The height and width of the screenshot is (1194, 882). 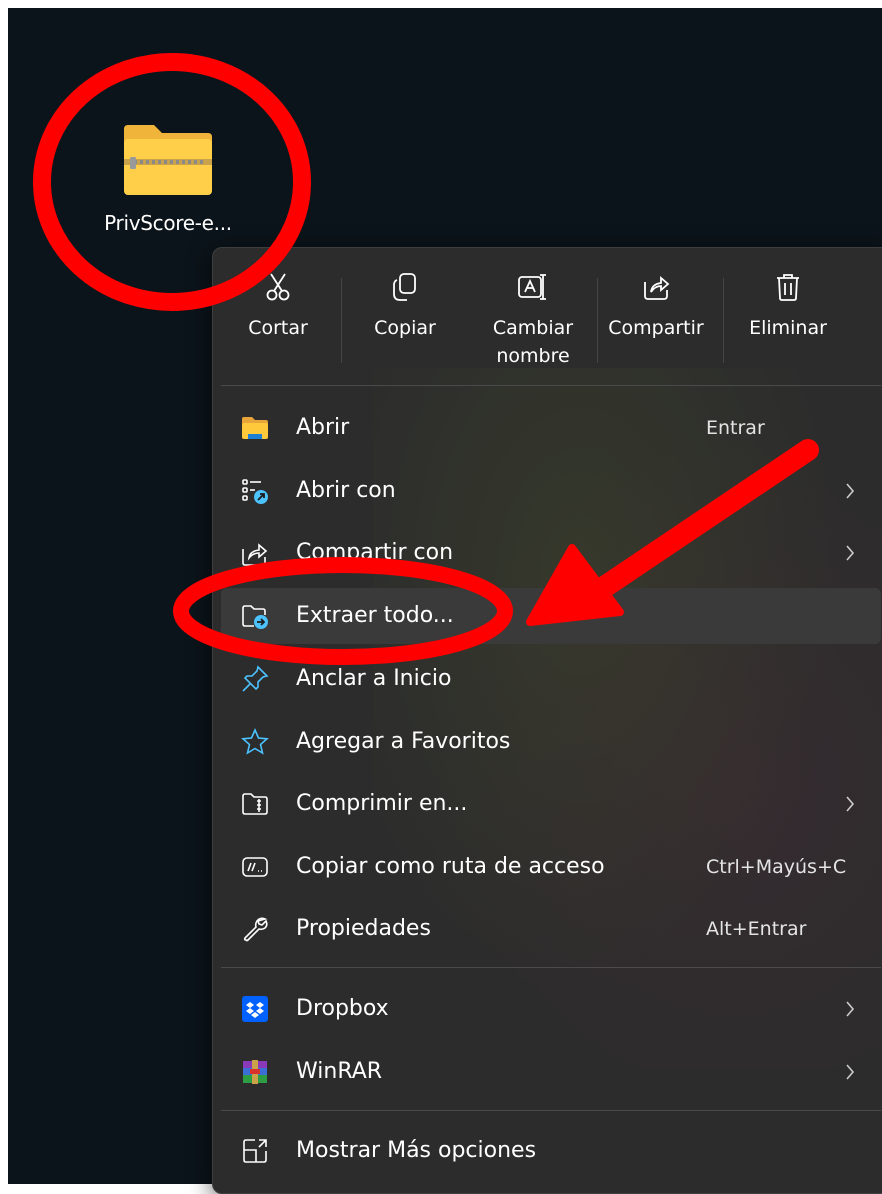 I want to click on shortcut-label: Entrar, so click(x=735, y=428).